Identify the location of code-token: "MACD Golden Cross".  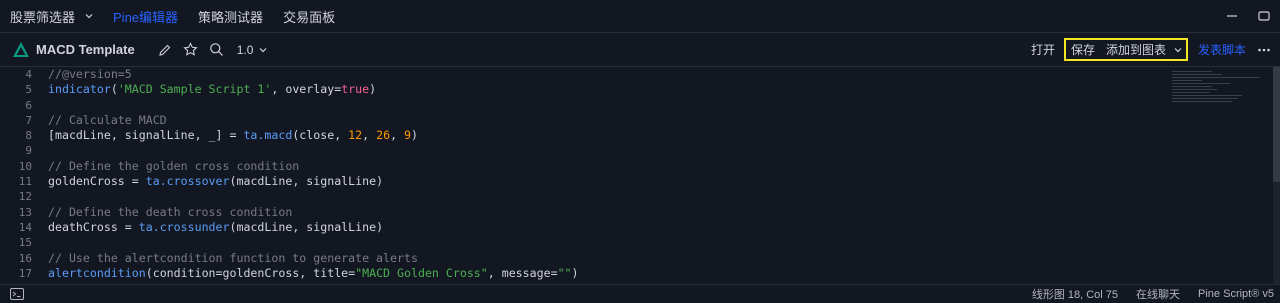
(421, 272).